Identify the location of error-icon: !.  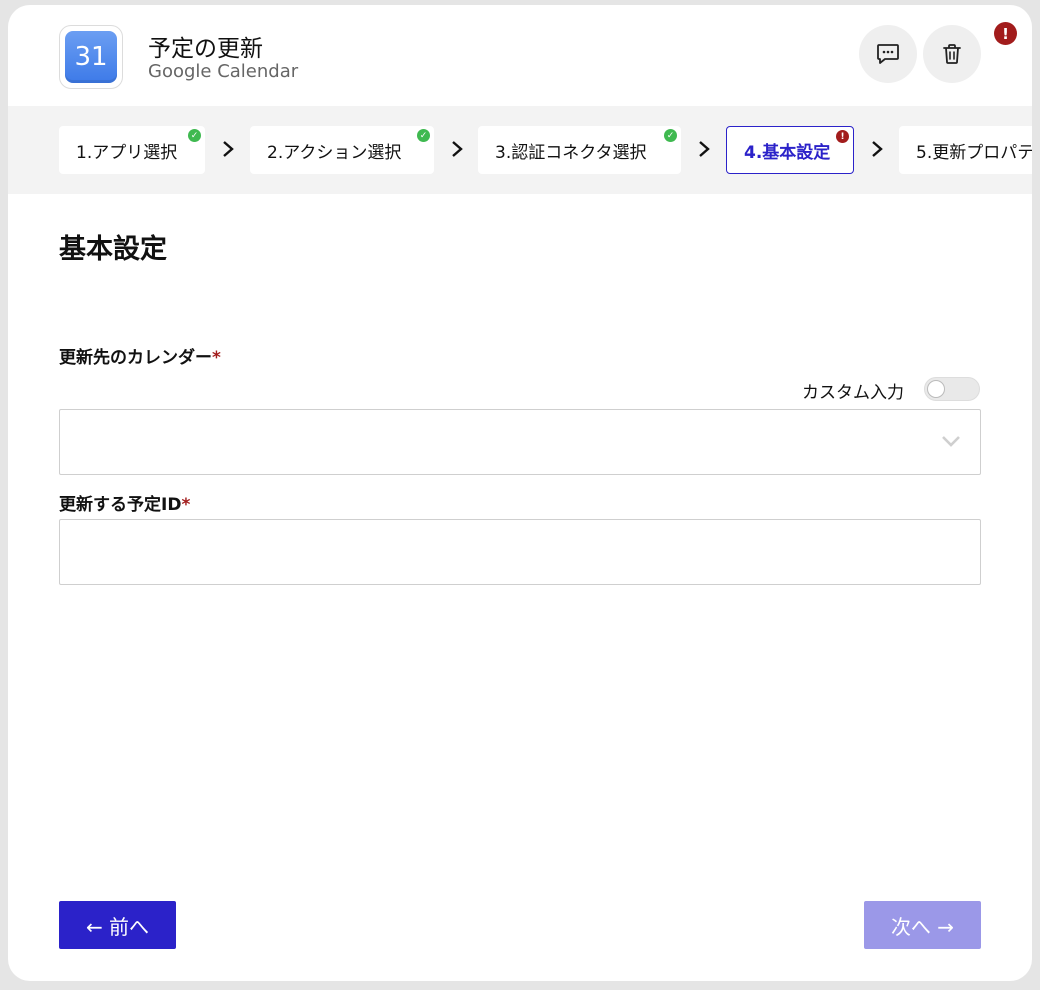
(842, 136).